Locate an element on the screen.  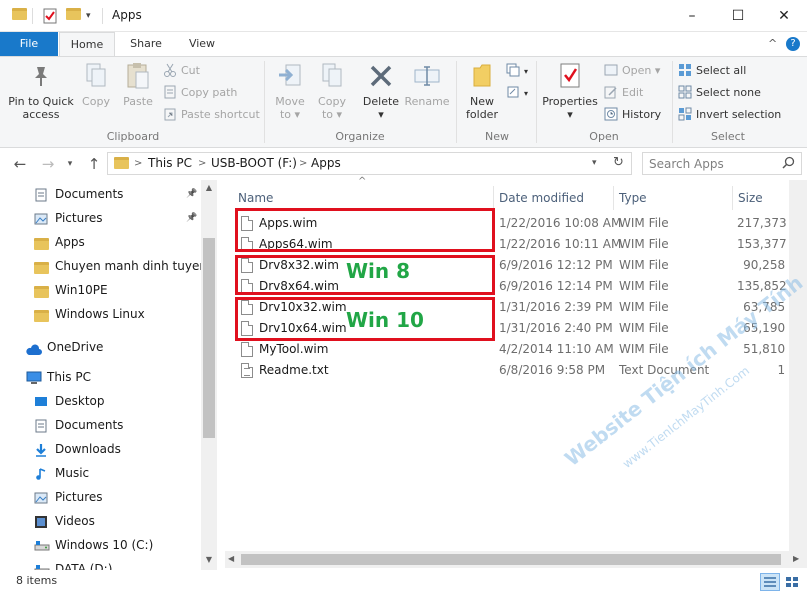
copy-button: Copy is located at coordinates (96, 84).